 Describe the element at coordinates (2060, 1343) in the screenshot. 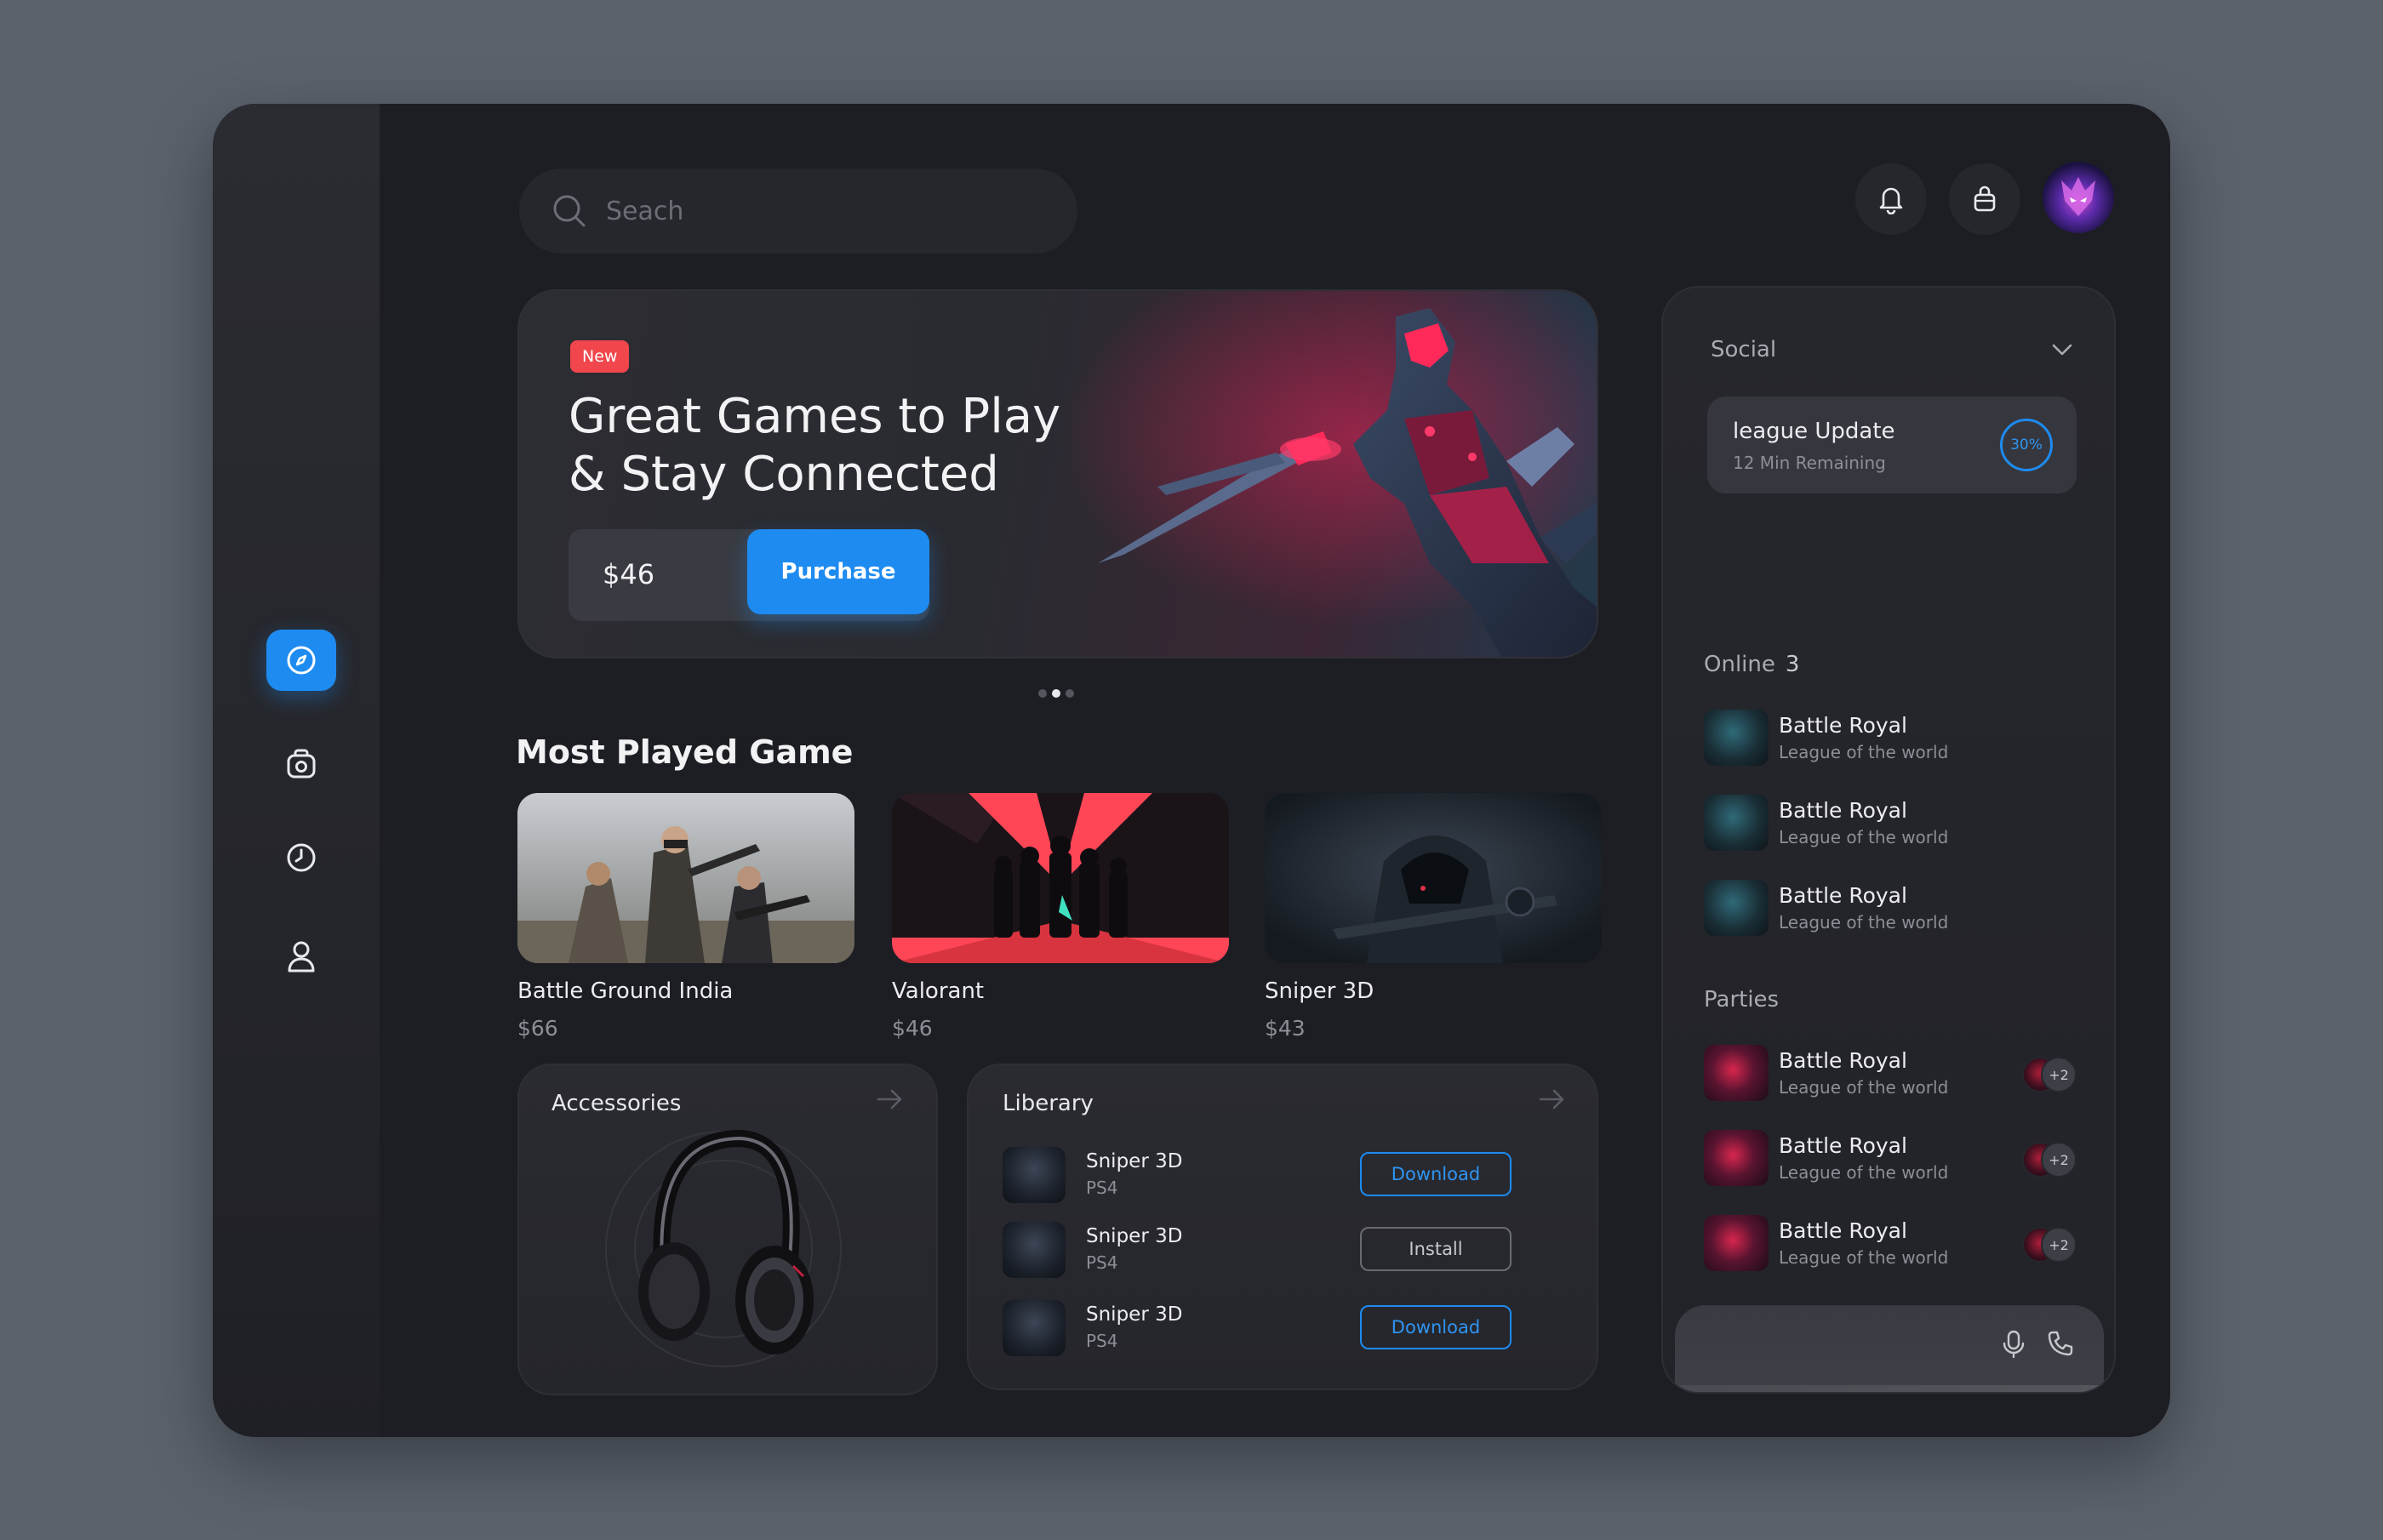

I see `phone-icon` at that location.